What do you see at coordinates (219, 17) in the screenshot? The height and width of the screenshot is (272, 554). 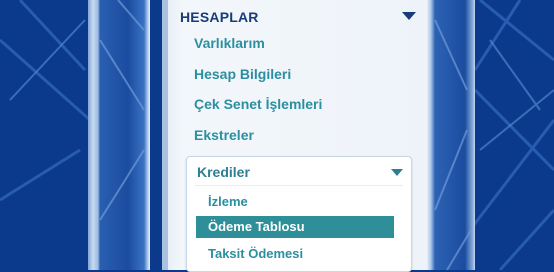 I see `menu-header-title: HESAPLAR` at bounding box center [219, 17].